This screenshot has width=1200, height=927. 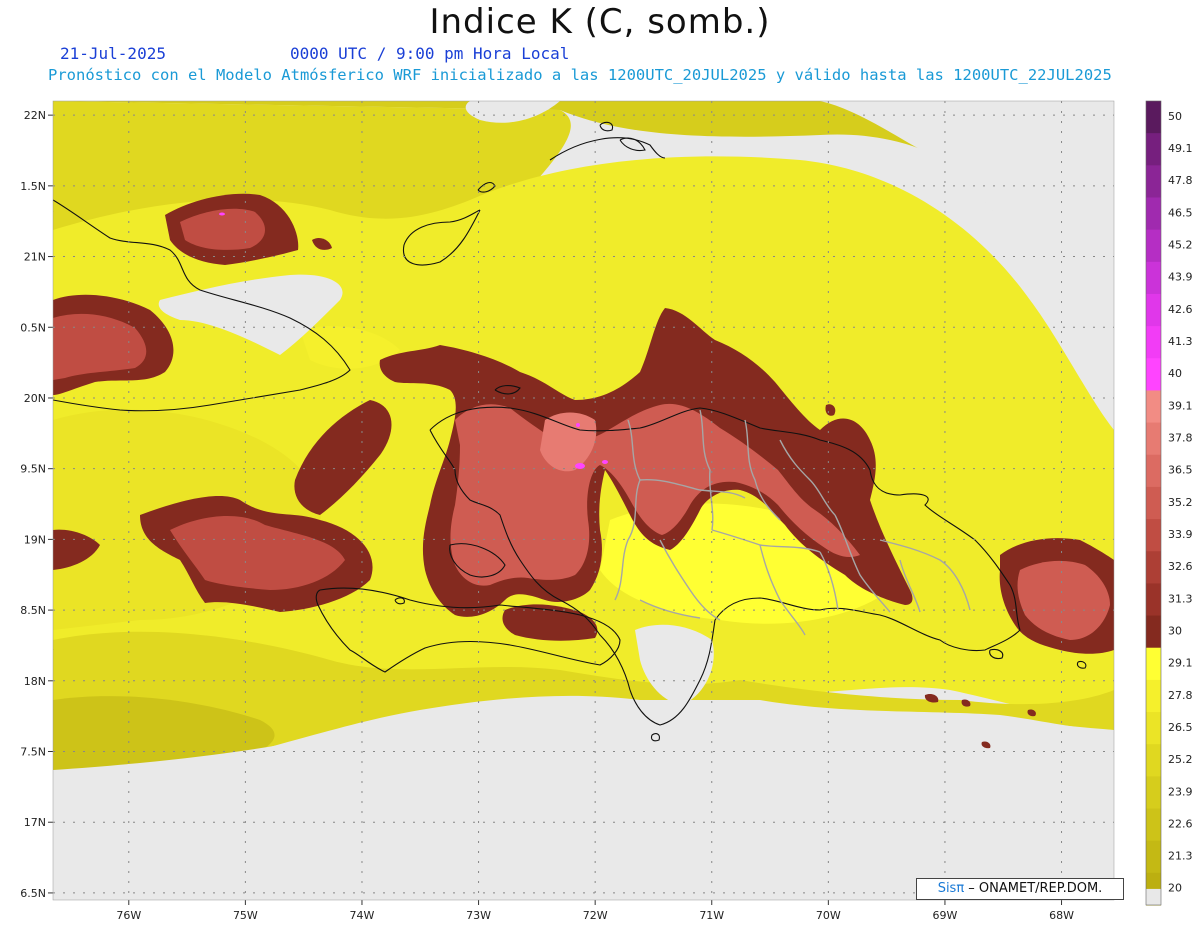 I want to click on colorbar-label: 20, so click(x=1175, y=888).